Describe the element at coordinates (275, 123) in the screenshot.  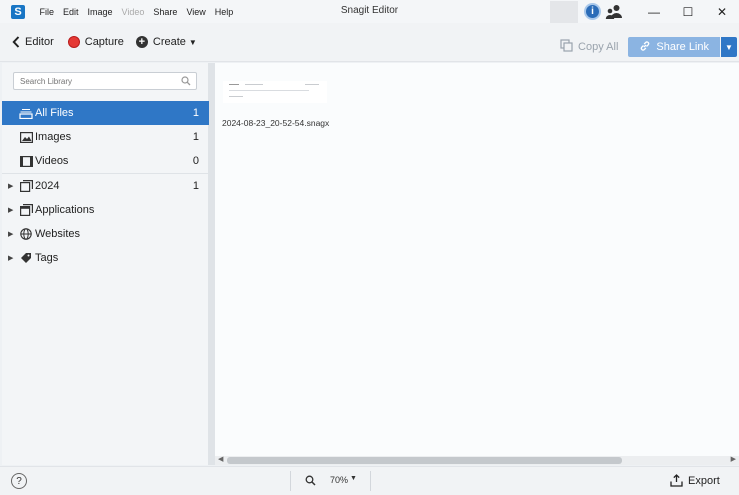
I see `file-name: 2024-08-23_20-52-54.snagx` at that location.